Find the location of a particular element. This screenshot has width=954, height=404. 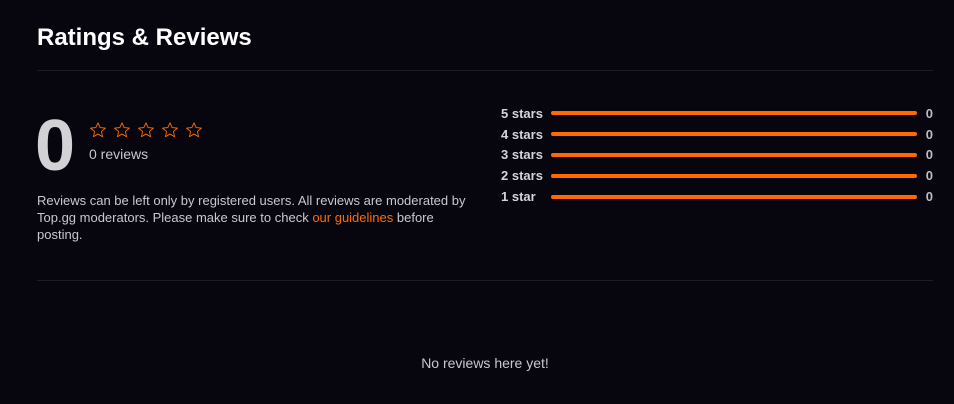

breakdown-row: 4 stars 0 is located at coordinates (717, 134).